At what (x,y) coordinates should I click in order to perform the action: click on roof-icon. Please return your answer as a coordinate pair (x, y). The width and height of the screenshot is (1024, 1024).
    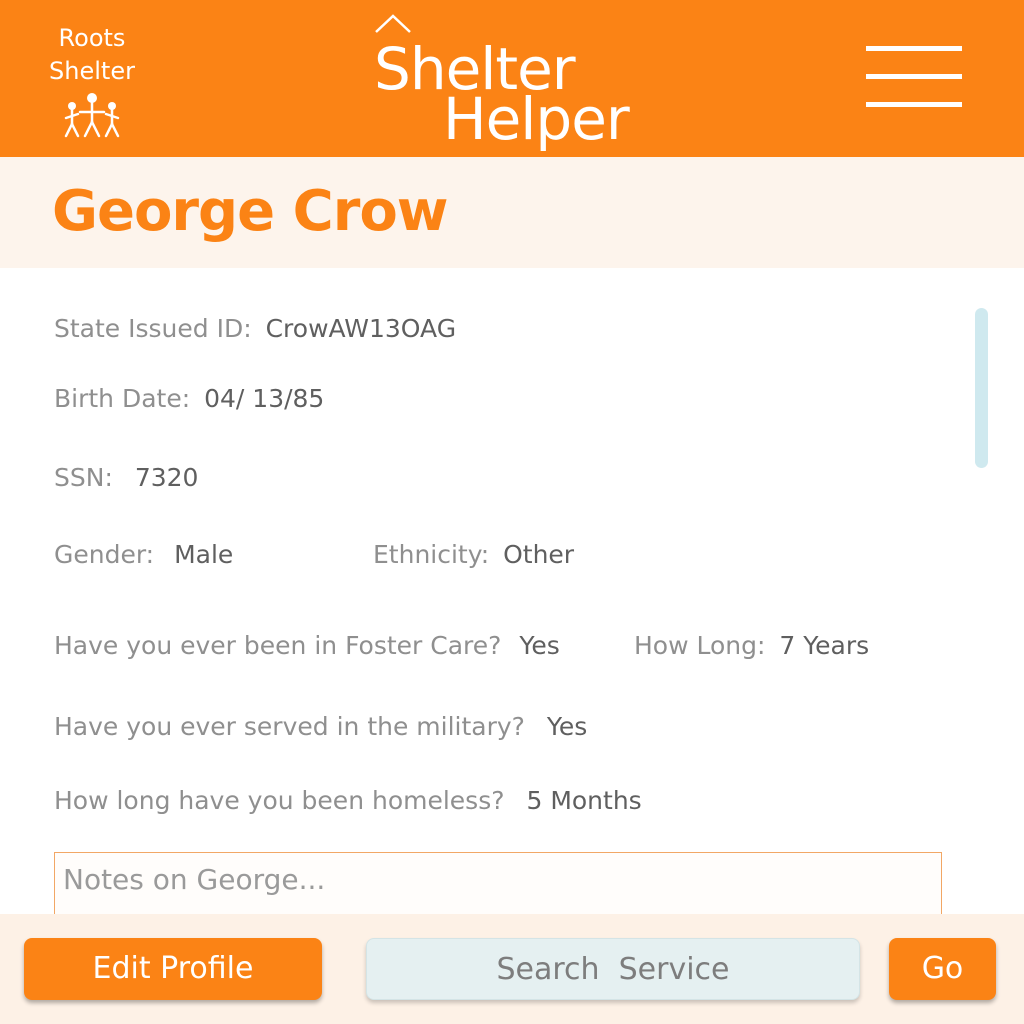
    Looking at the image, I should click on (393, 23).